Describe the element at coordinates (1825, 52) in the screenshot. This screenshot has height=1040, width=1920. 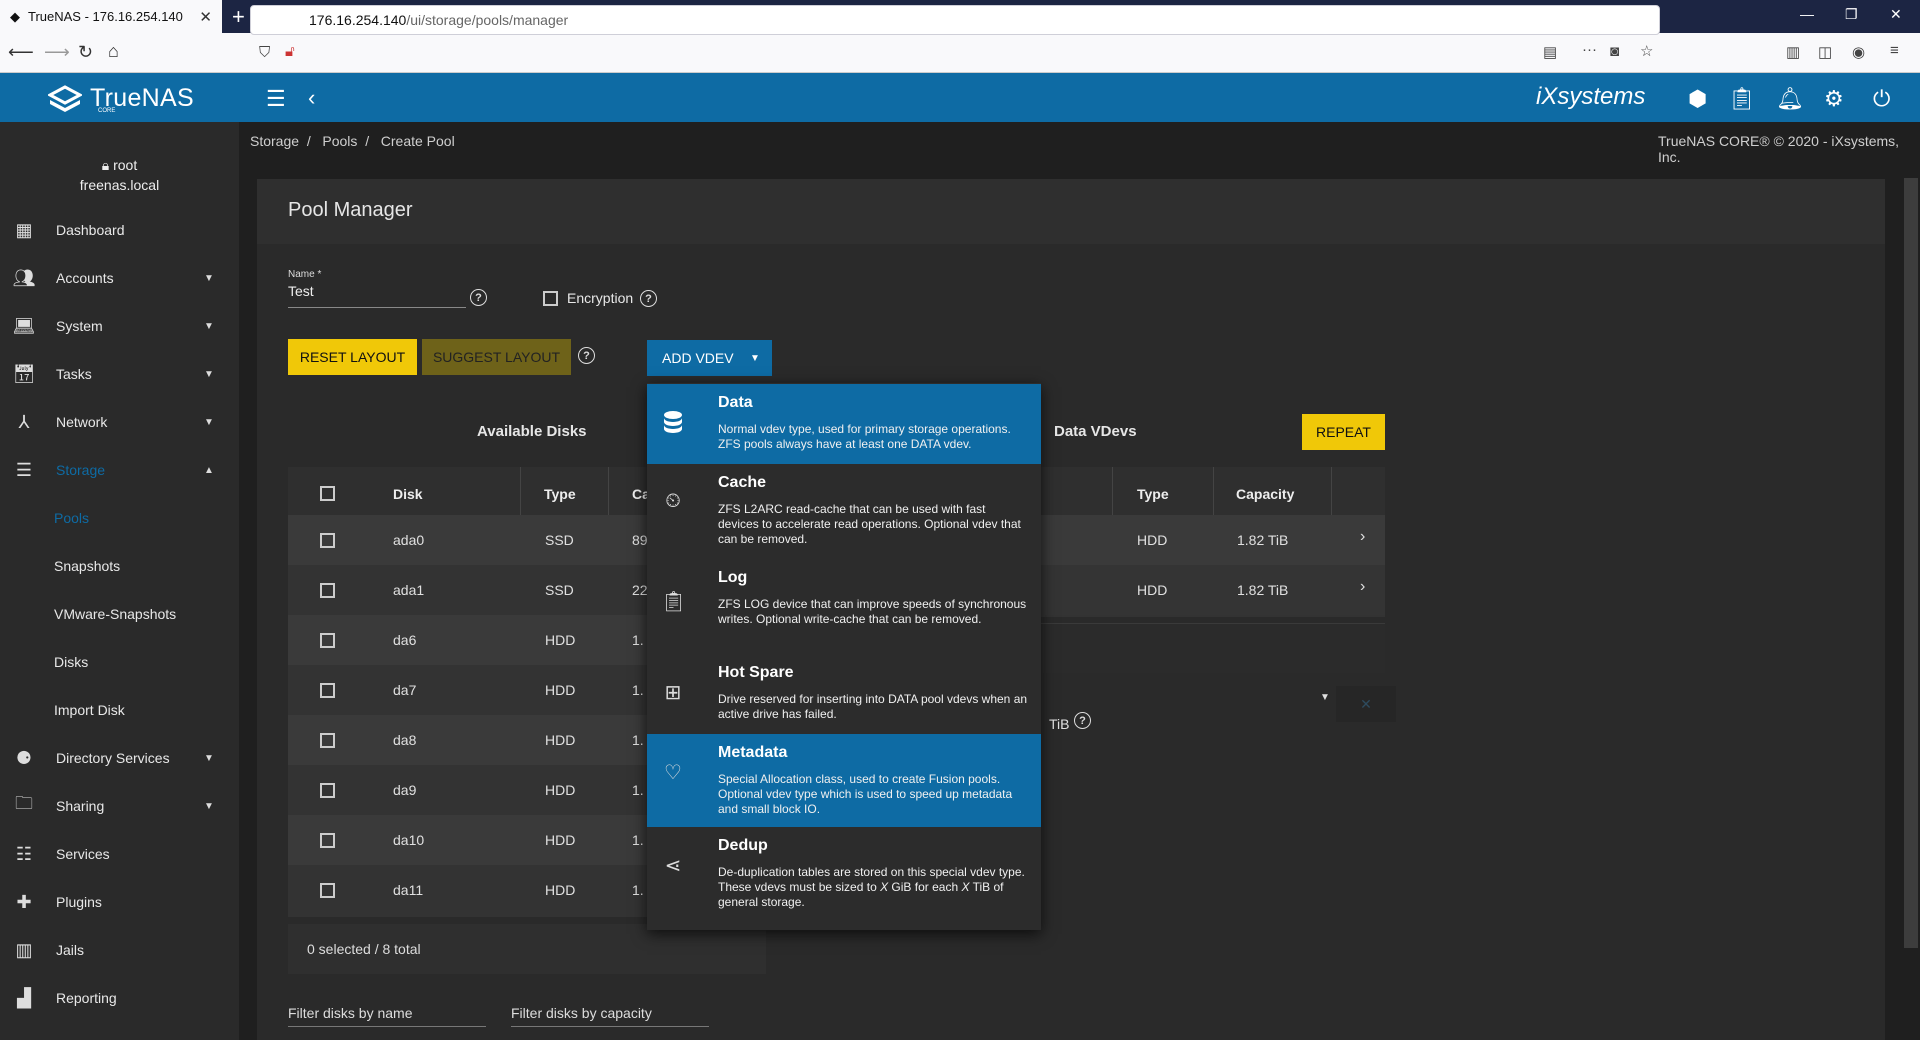
I see `sidebar-toggle-icon: ◫` at that location.